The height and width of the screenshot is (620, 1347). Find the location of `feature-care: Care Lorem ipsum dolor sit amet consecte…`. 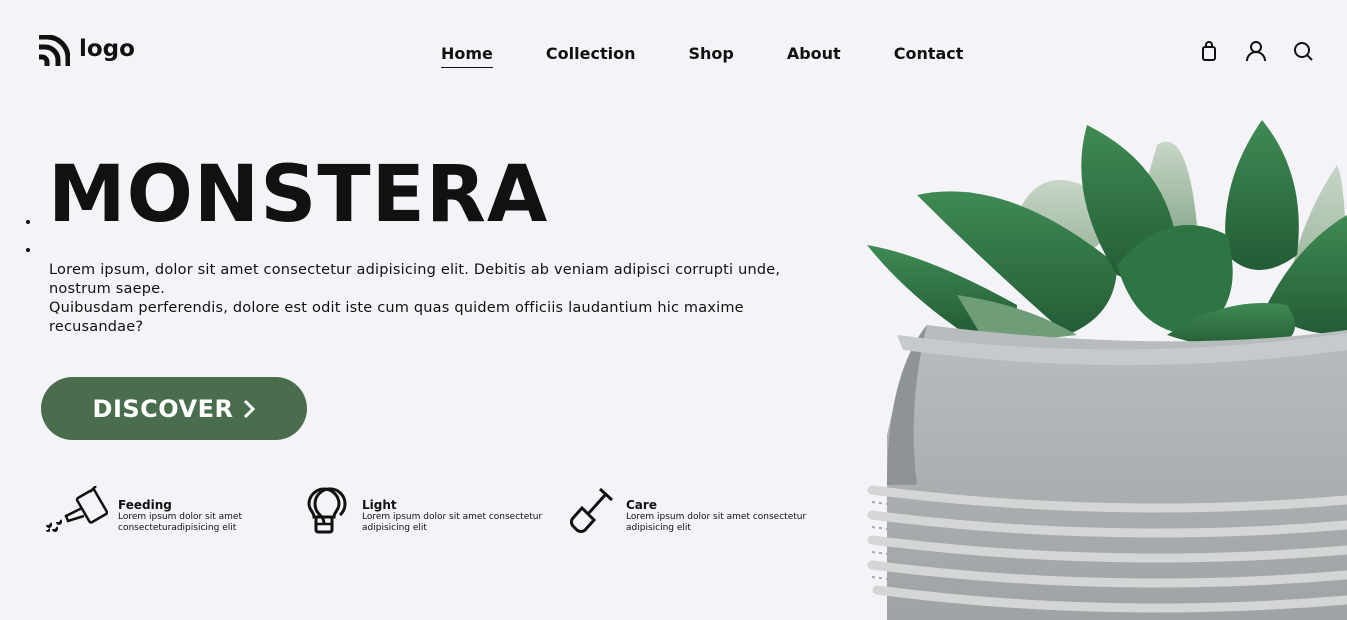

feature-care: Care Lorem ipsum dolor sit amet consecte… is located at coordinates (688, 511).